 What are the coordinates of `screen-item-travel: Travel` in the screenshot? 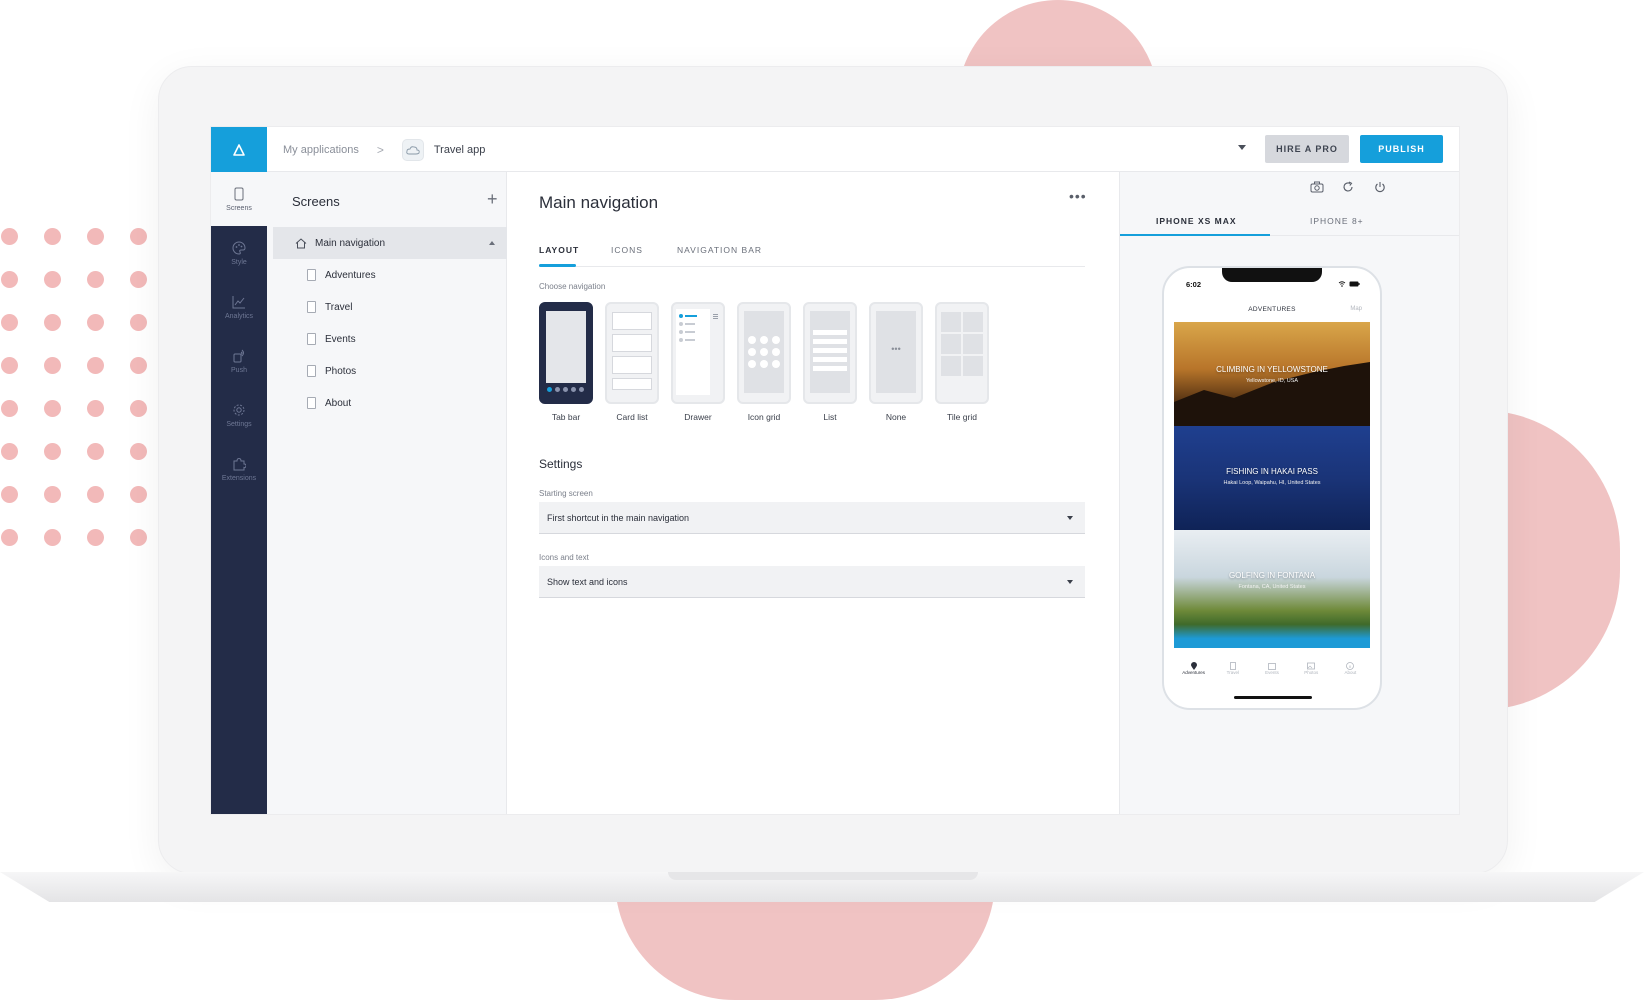 It's located at (329, 307).